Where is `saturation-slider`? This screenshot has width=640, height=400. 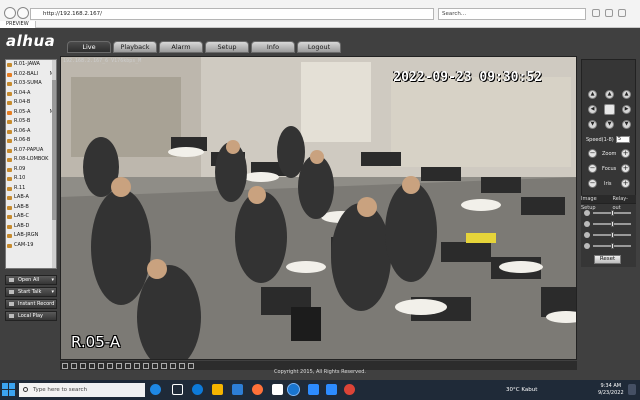 saturation-slider is located at coordinates (612, 235).